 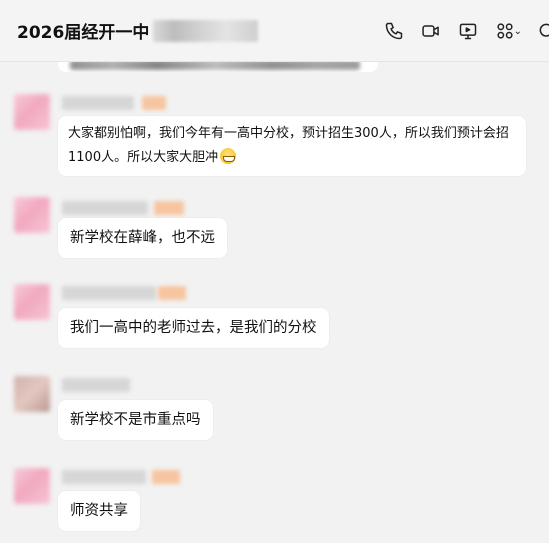 What do you see at coordinates (83, 33) in the screenshot?
I see `chat-title: 2026届经开一中` at bounding box center [83, 33].